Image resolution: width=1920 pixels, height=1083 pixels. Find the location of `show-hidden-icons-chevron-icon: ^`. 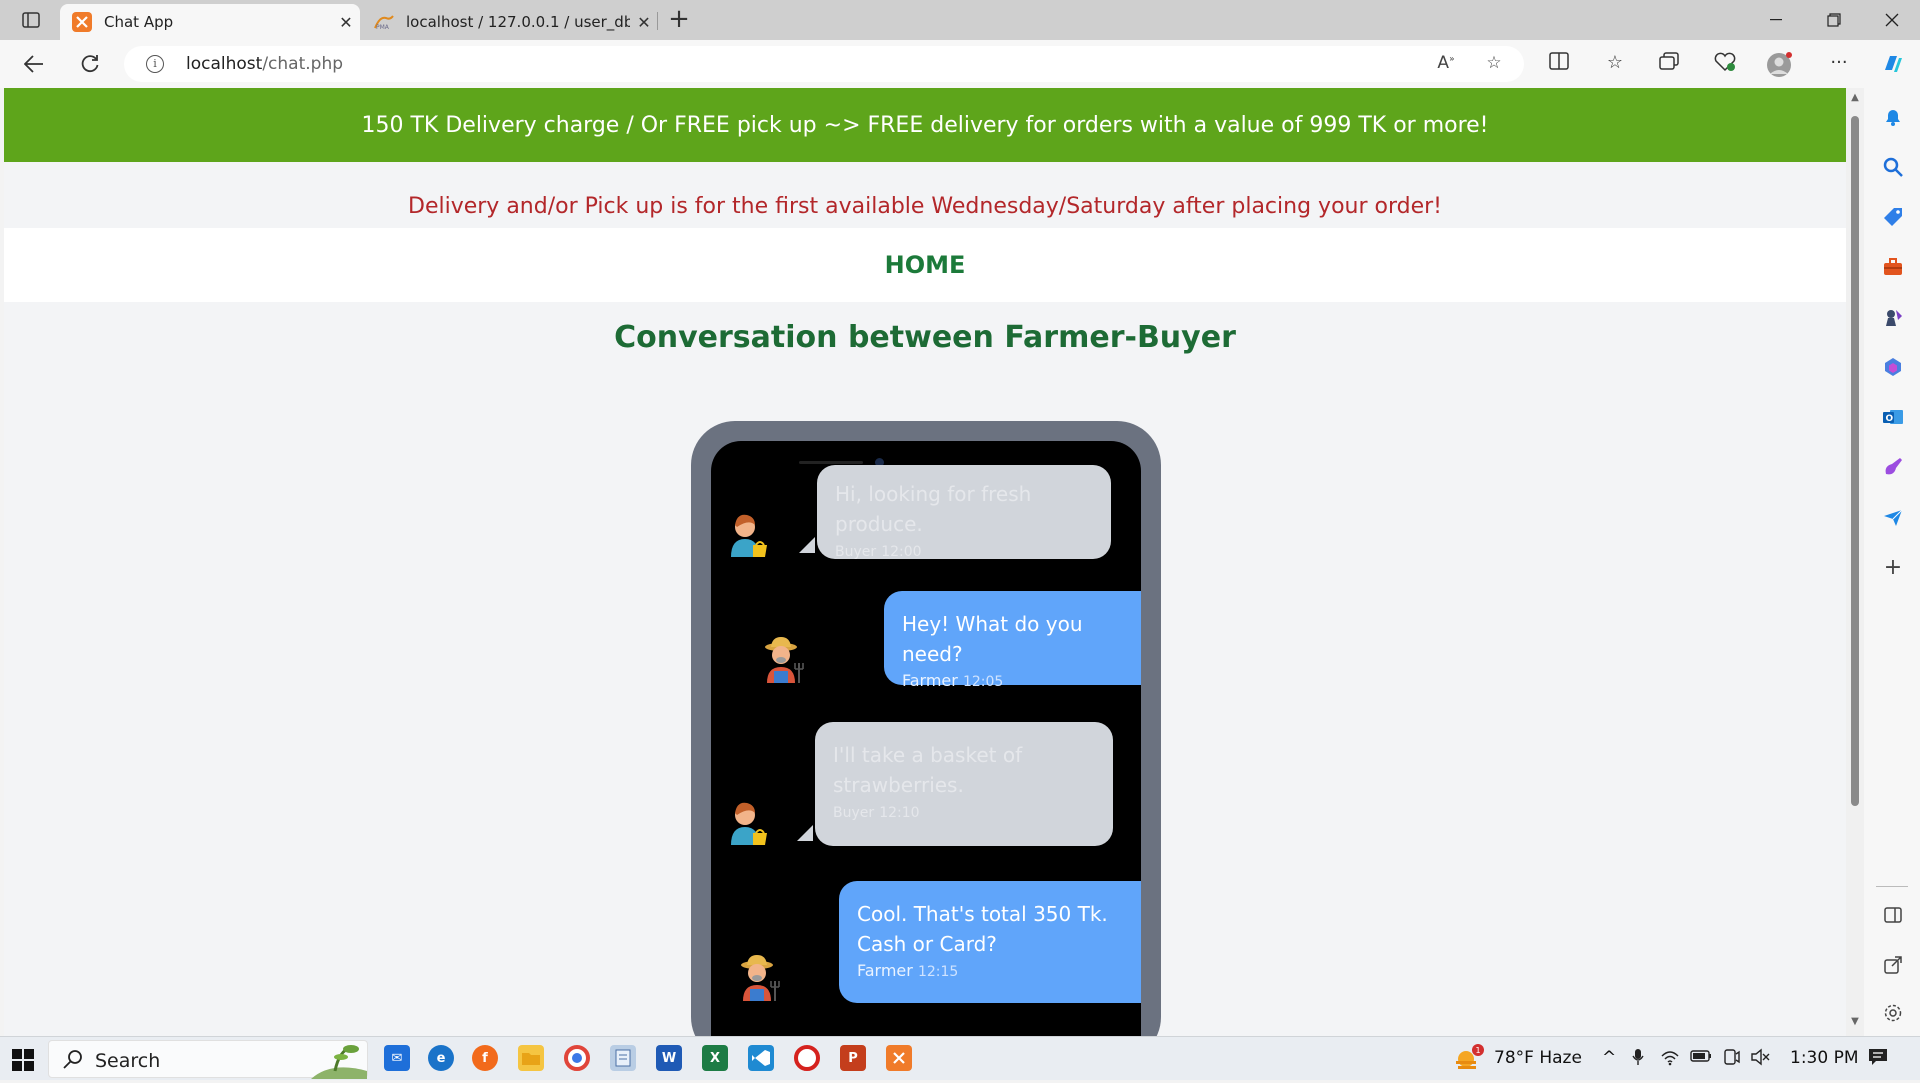

show-hidden-icons-chevron-icon: ^ is located at coordinates (1609, 1058).